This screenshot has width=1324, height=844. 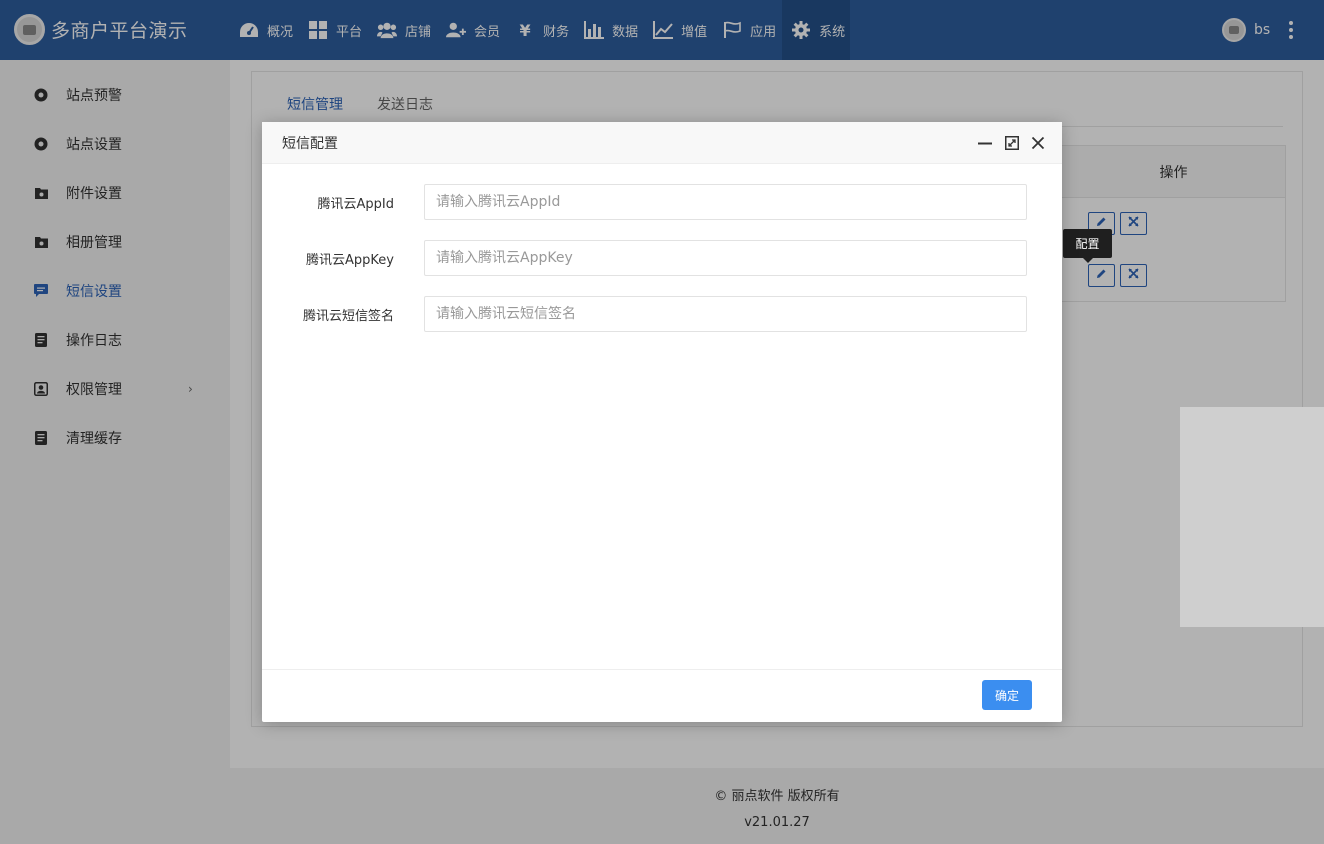 What do you see at coordinates (662, 695) in the screenshot?
I see `dialog-footer: 确定` at bounding box center [662, 695].